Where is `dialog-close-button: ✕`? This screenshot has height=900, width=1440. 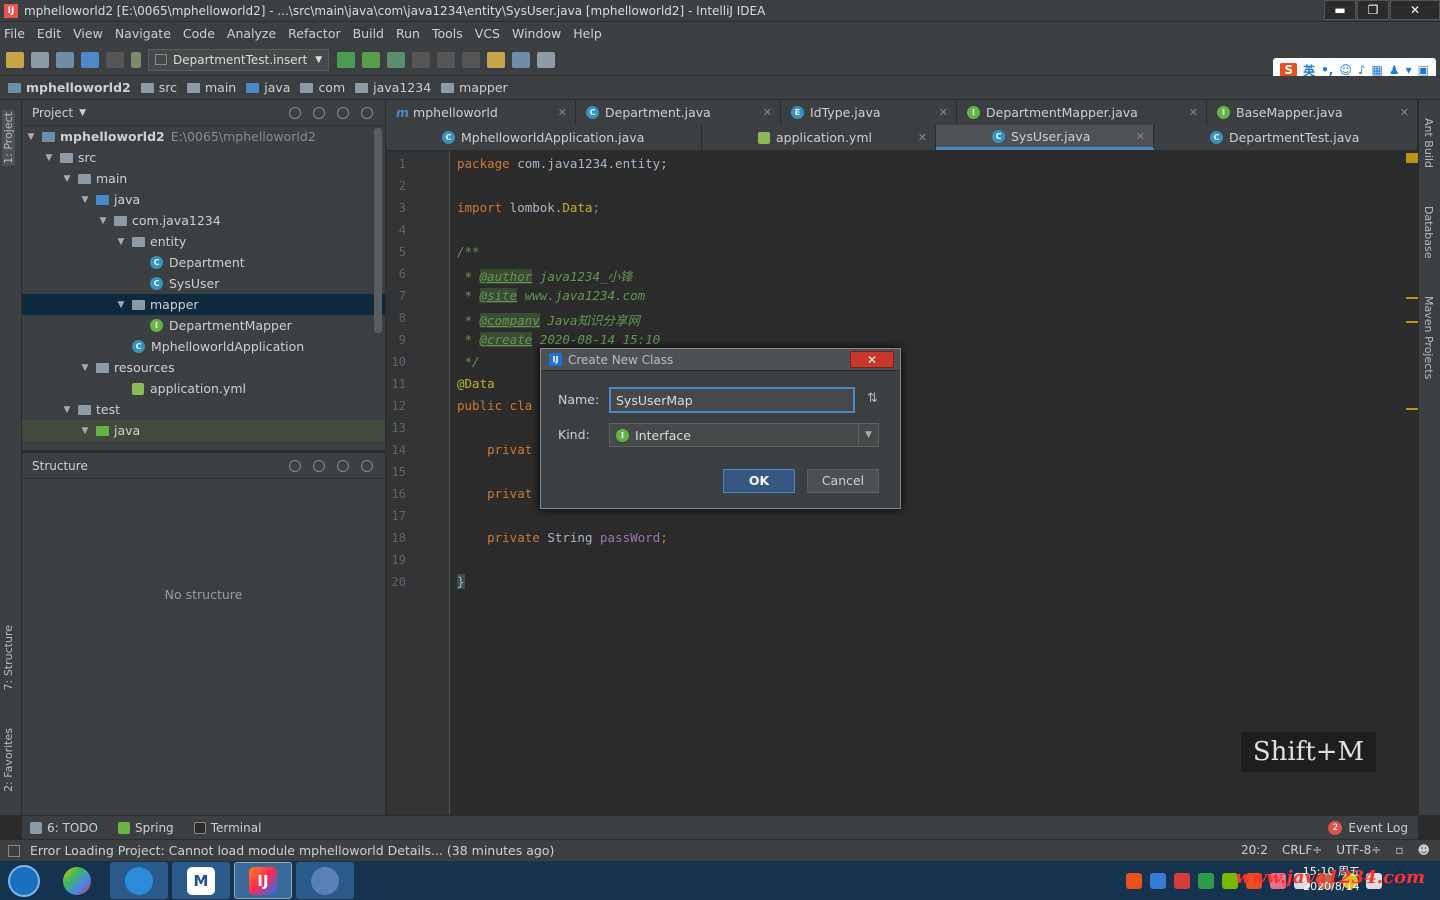
dialog-close-button: ✕ is located at coordinates (872, 359).